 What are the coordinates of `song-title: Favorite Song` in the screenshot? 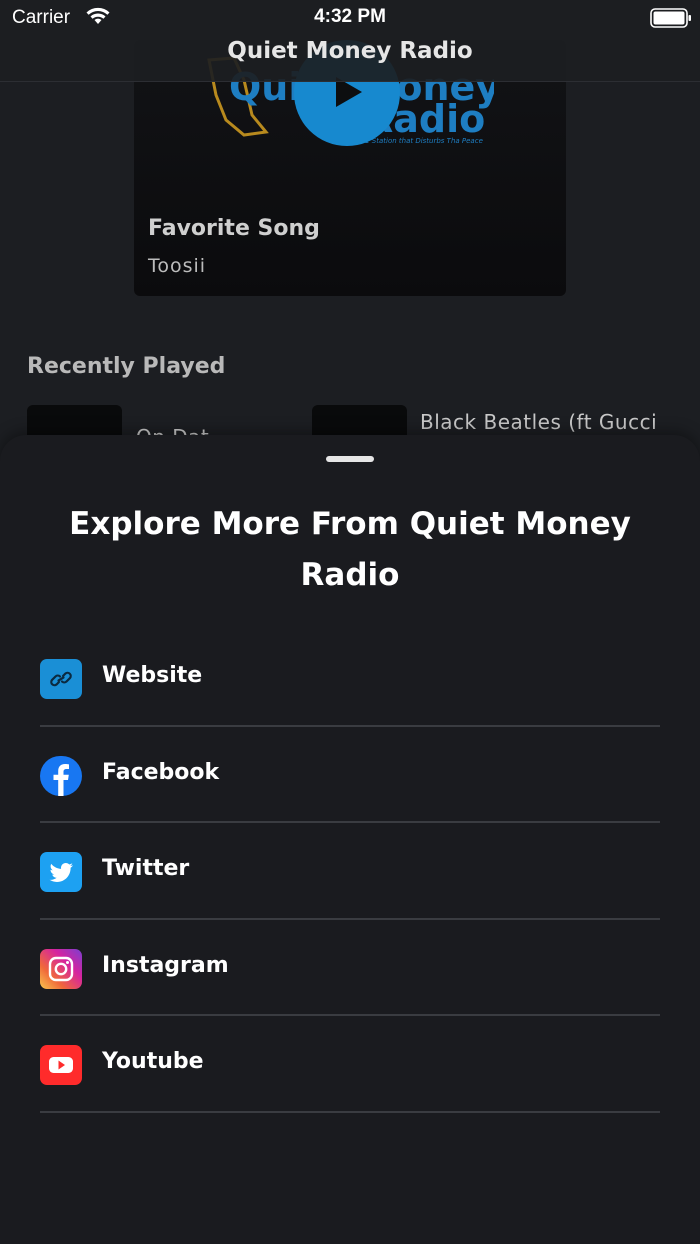 It's located at (234, 228).